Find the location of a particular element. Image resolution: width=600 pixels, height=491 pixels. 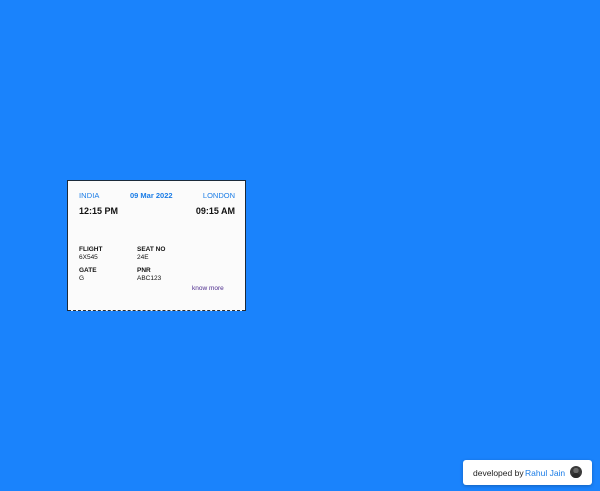

pnr-value: ABC123 is located at coordinates (149, 278).